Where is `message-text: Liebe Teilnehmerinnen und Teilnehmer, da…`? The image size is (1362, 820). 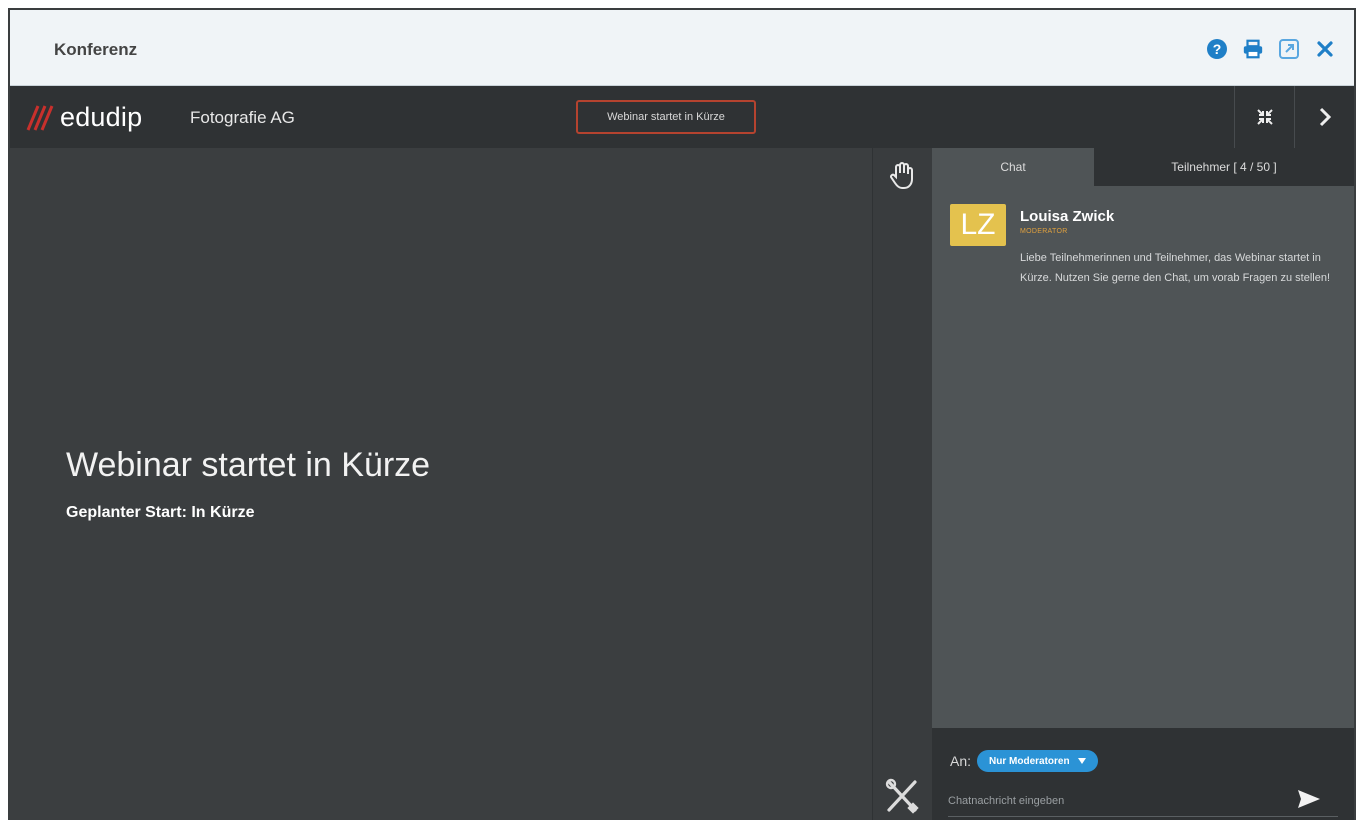 message-text: Liebe Teilnehmerinnen und Teilnehmer, da… is located at coordinates (1175, 268).